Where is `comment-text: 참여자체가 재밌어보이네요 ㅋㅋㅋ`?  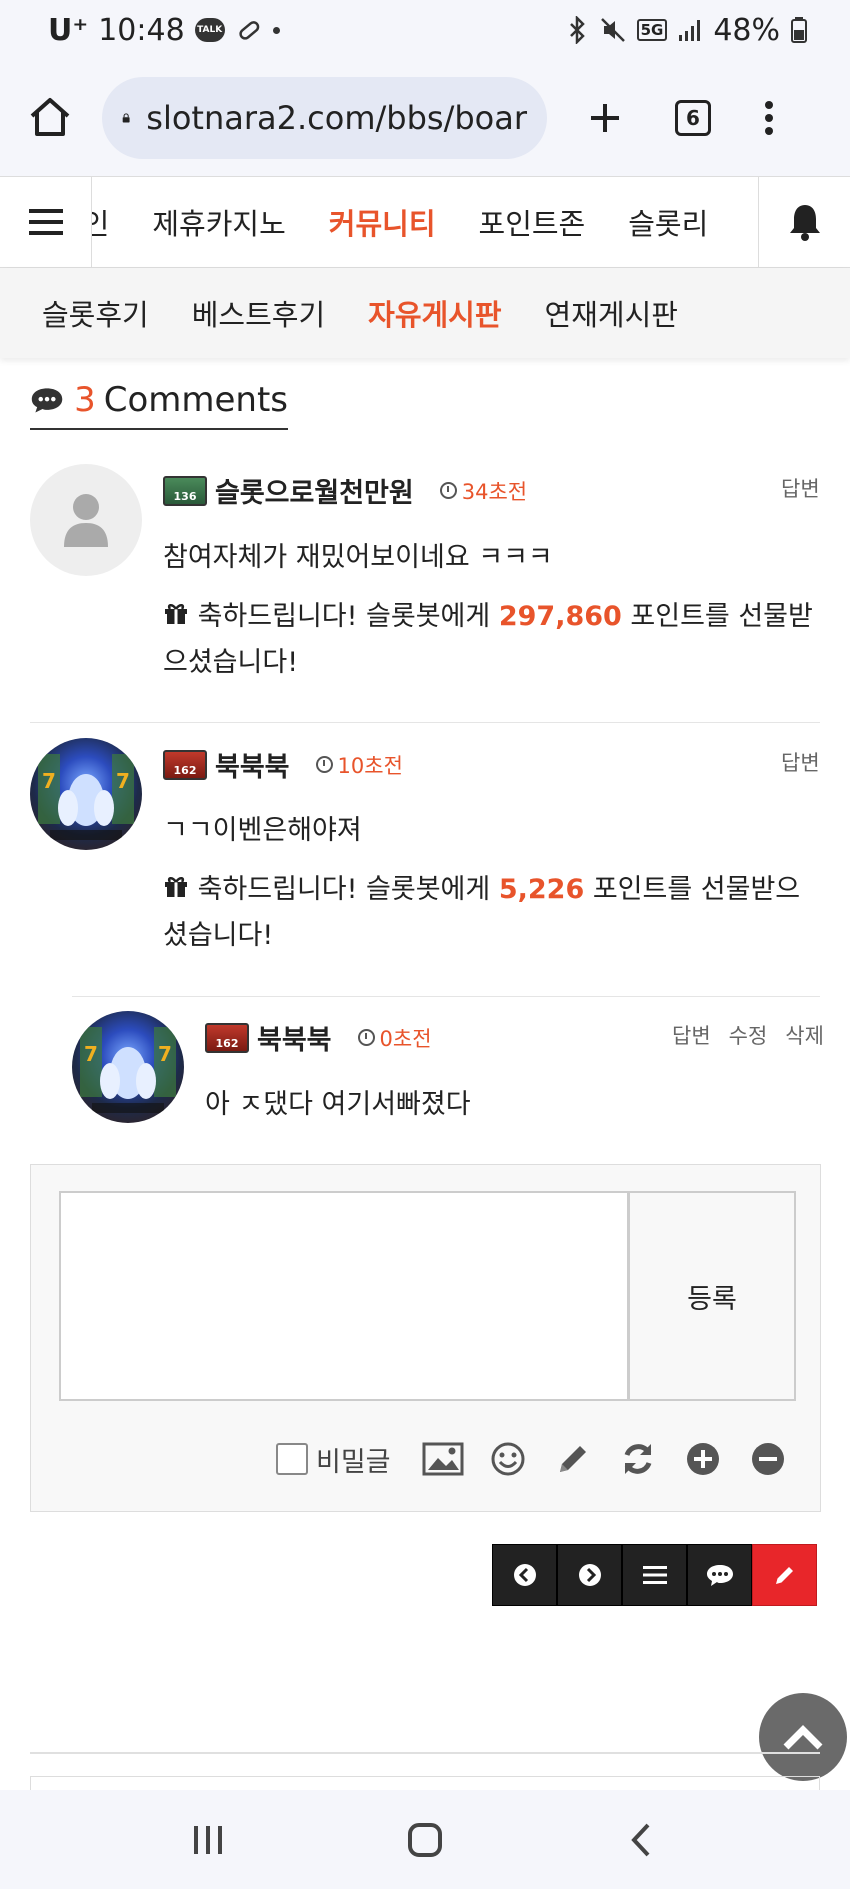
comment-text: 참여자체가 재밌어보이네요 ㅋㅋㅋ is located at coordinates (358, 557).